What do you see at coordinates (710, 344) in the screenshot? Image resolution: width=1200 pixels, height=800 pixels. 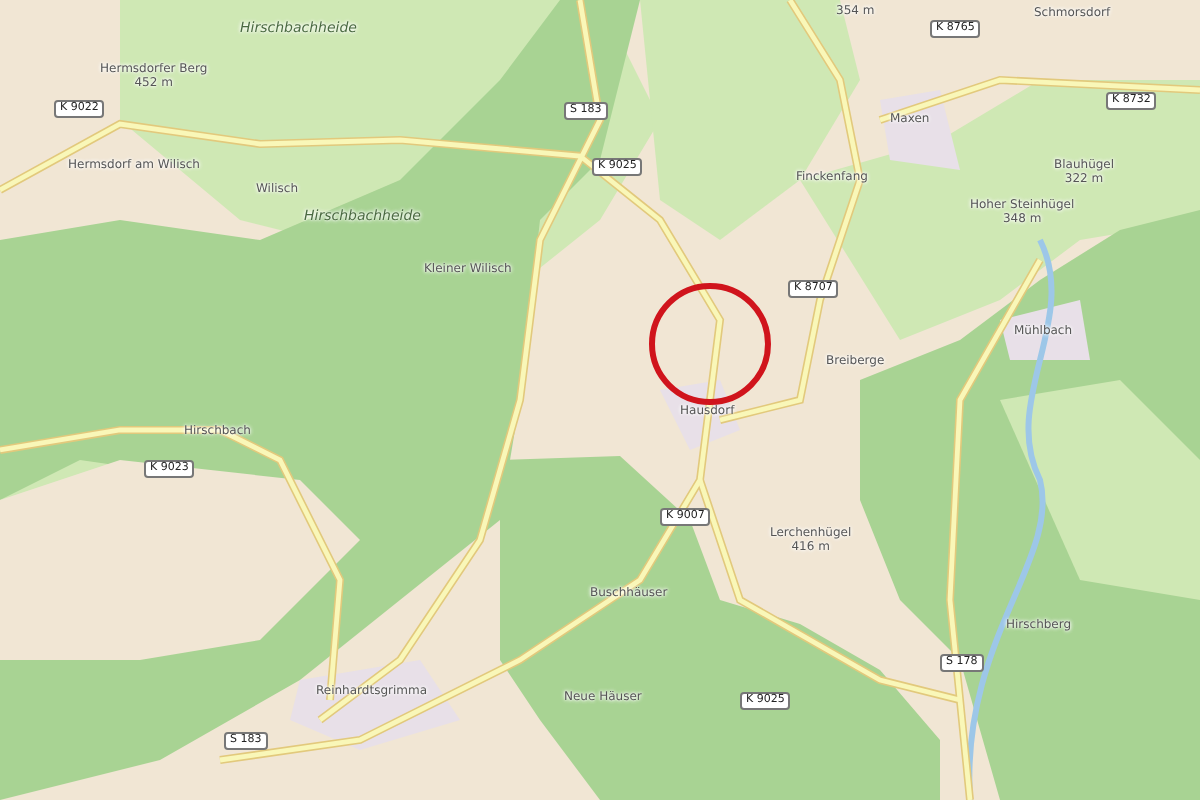 I see `circle-marker` at bounding box center [710, 344].